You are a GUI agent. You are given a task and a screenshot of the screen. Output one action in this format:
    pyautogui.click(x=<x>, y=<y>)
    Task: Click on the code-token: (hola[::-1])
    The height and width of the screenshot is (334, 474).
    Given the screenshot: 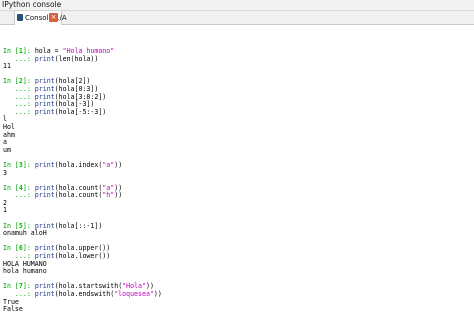 What is the action you would take?
    pyautogui.click(x=78, y=225)
    